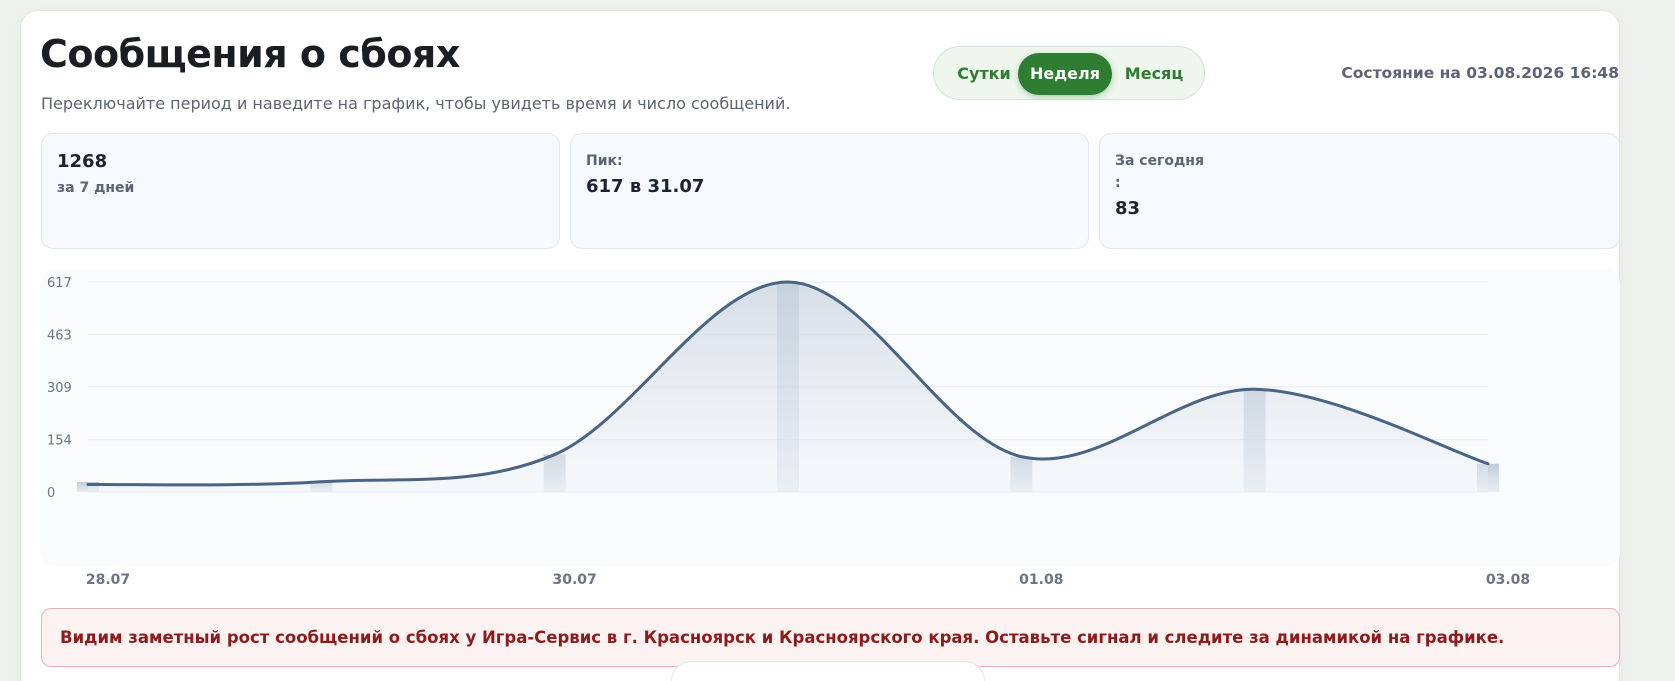 The image size is (1675, 681). I want to click on period-toggle: Сутки Неделя Месяц, so click(1069, 73).